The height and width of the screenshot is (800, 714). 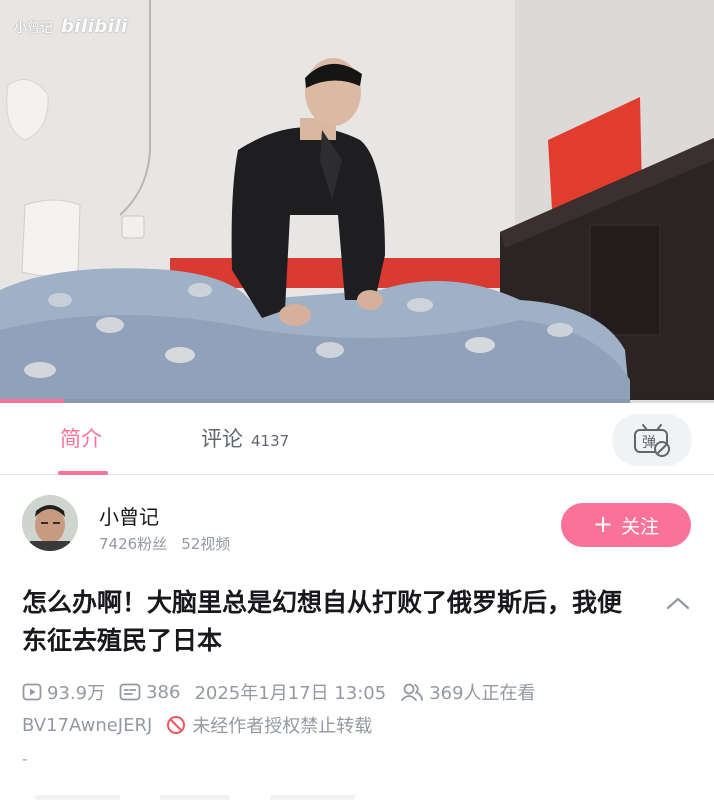 I want to click on video-title: 怎么办啊！大脑里总是幻想自从打败了俄罗斯后，我便东征去殖民了日本, so click(x=322, y=621).